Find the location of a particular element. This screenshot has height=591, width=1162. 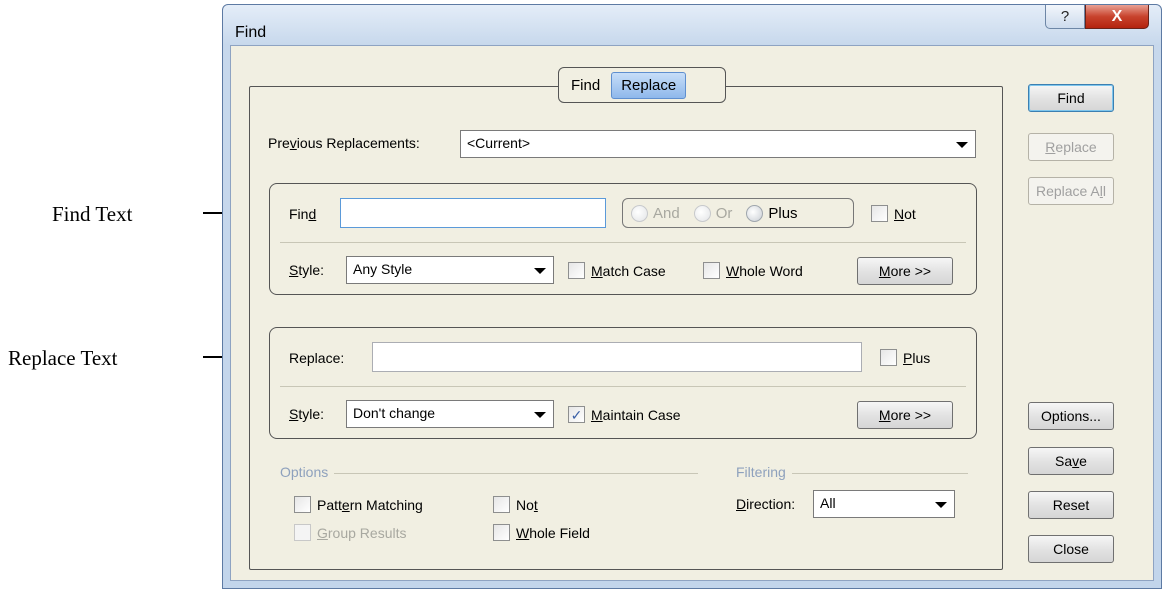

tab-find: Find is located at coordinates (585, 85).